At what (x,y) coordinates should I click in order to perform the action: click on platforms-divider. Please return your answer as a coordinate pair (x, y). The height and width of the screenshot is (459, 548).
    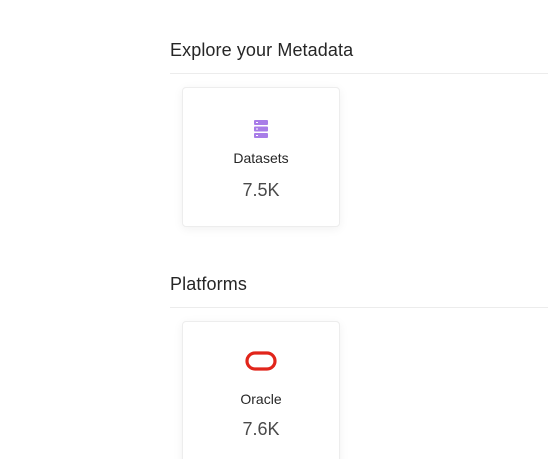
    Looking at the image, I should click on (359, 307).